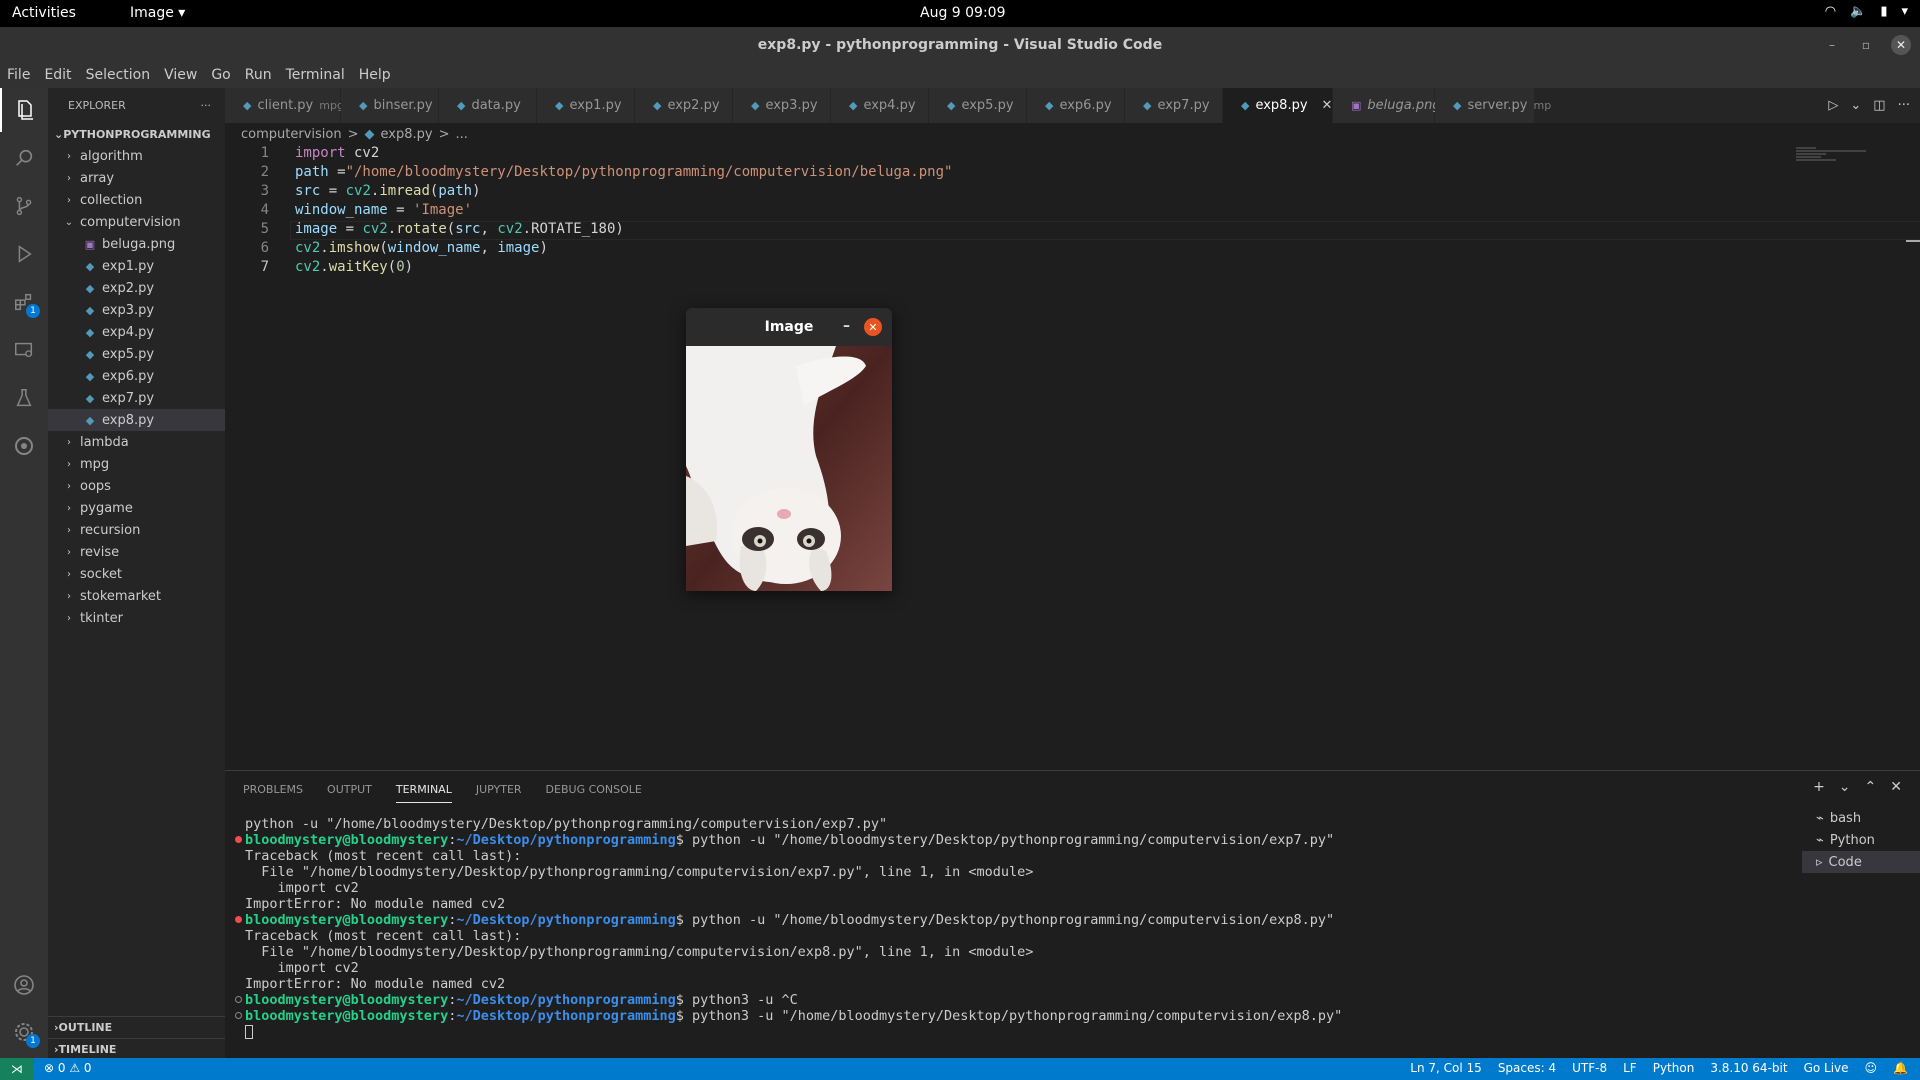 This screenshot has height=1080, width=1920. I want to click on tree-folder: › socket, so click(136, 574).